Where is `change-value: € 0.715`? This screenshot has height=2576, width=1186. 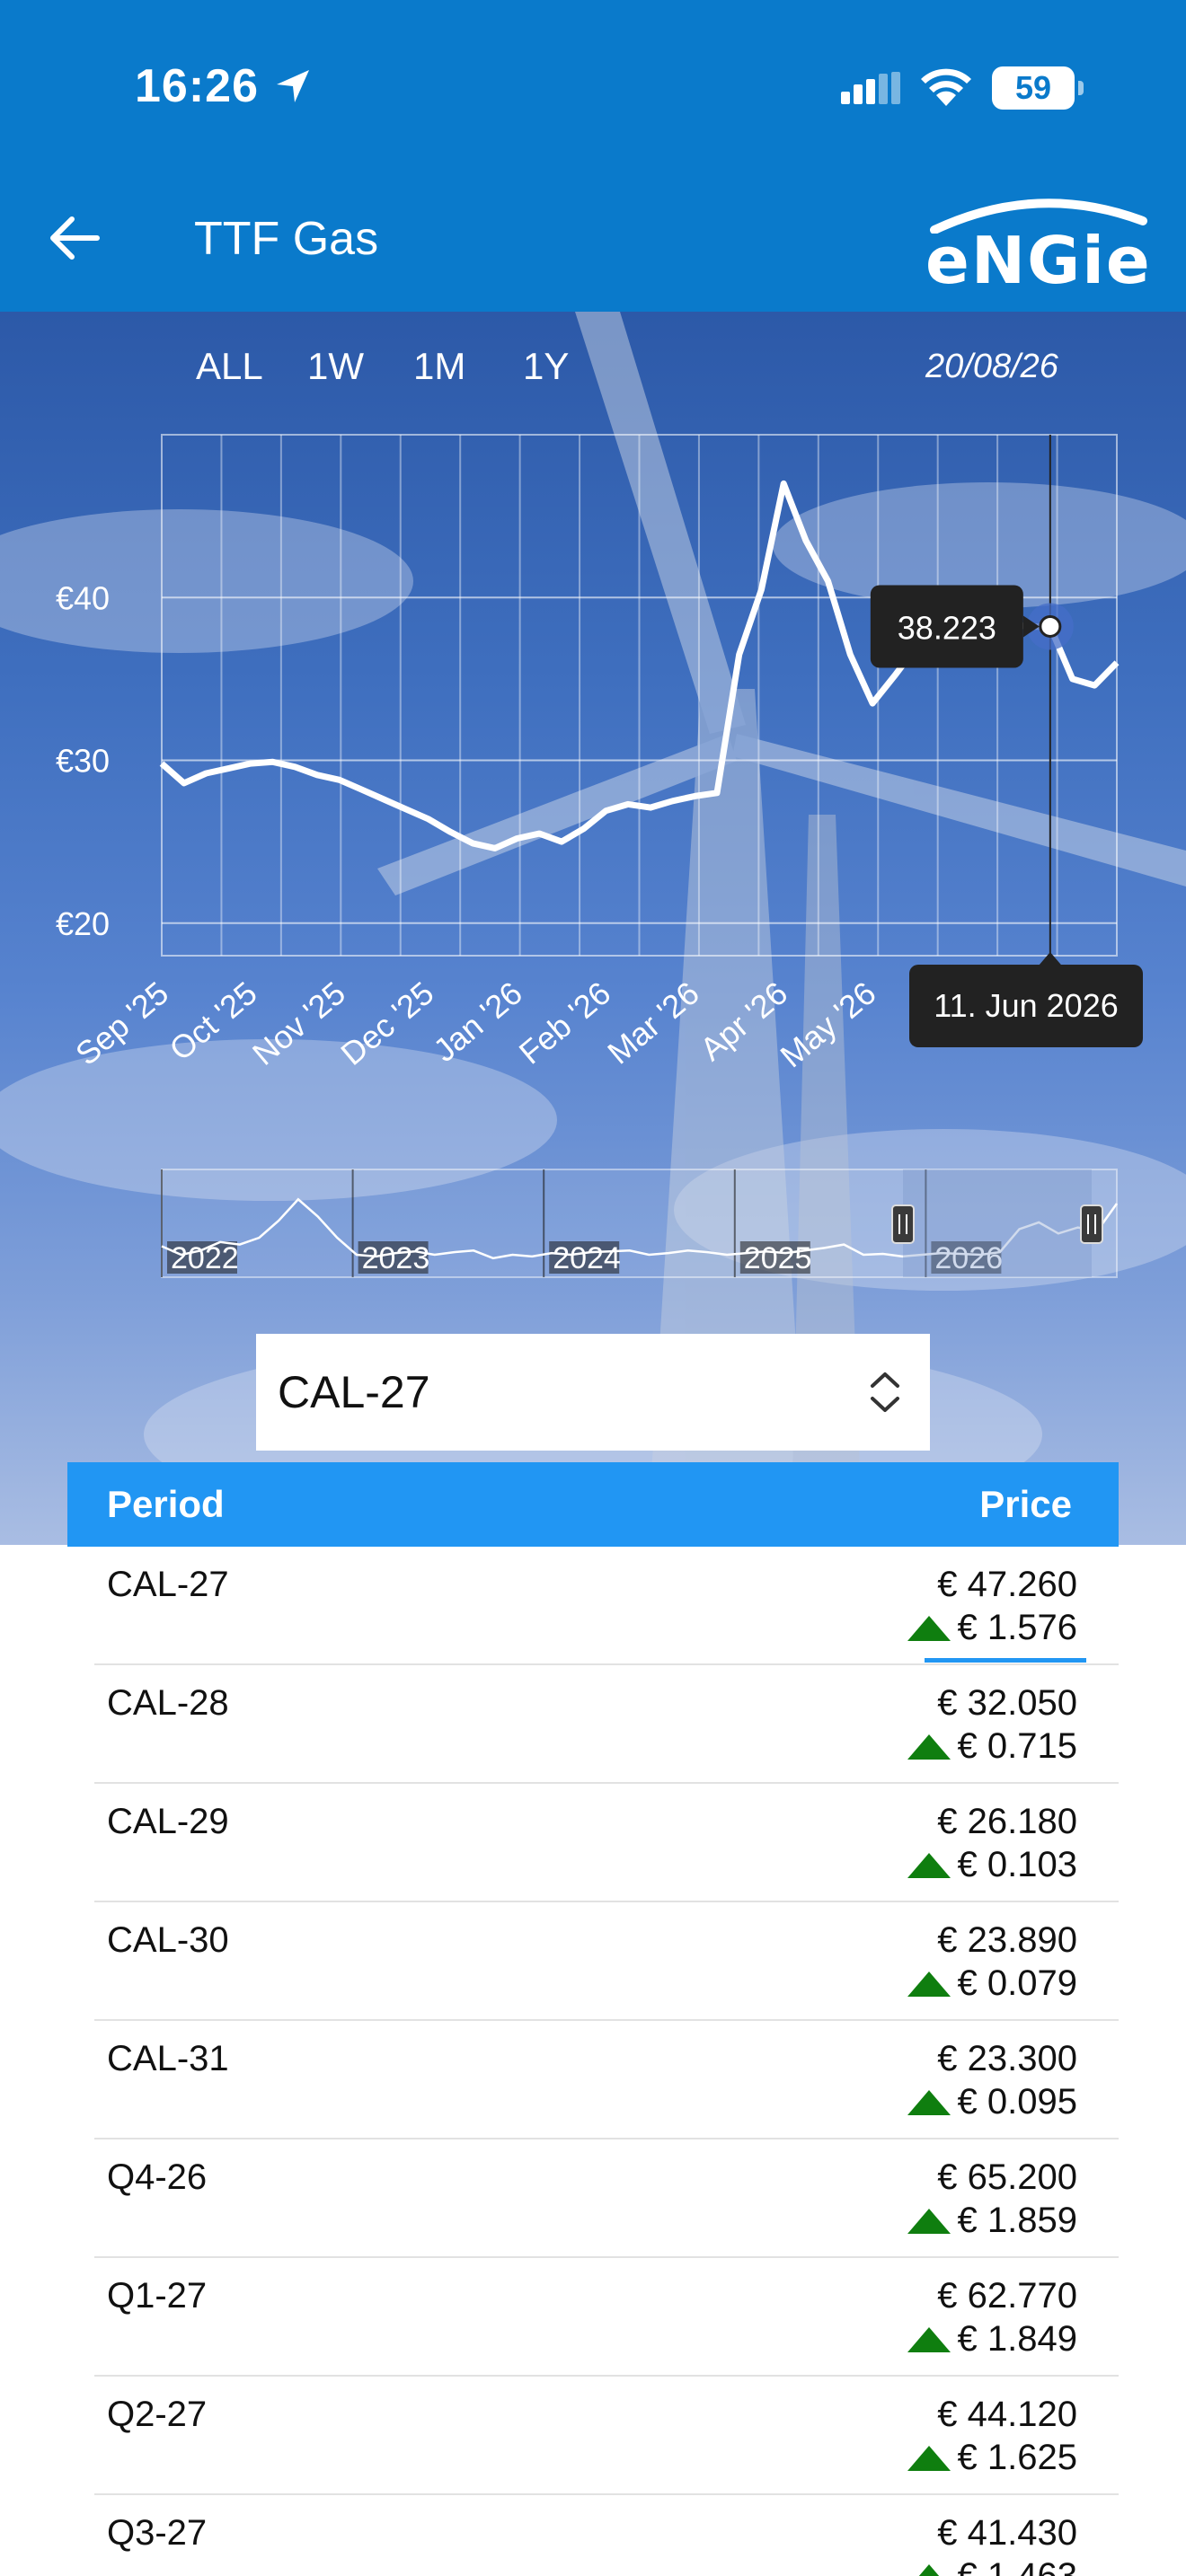
change-value: € 0.715 is located at coordinates (1017, 1746).